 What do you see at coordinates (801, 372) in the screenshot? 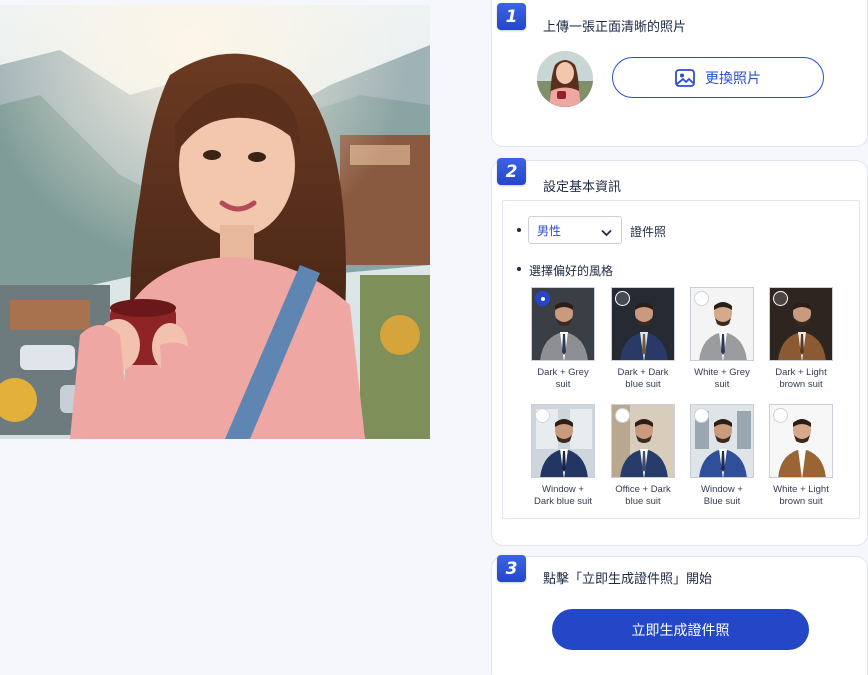
I see `style-label: Dark + Light` at bounding box center [801, 372].